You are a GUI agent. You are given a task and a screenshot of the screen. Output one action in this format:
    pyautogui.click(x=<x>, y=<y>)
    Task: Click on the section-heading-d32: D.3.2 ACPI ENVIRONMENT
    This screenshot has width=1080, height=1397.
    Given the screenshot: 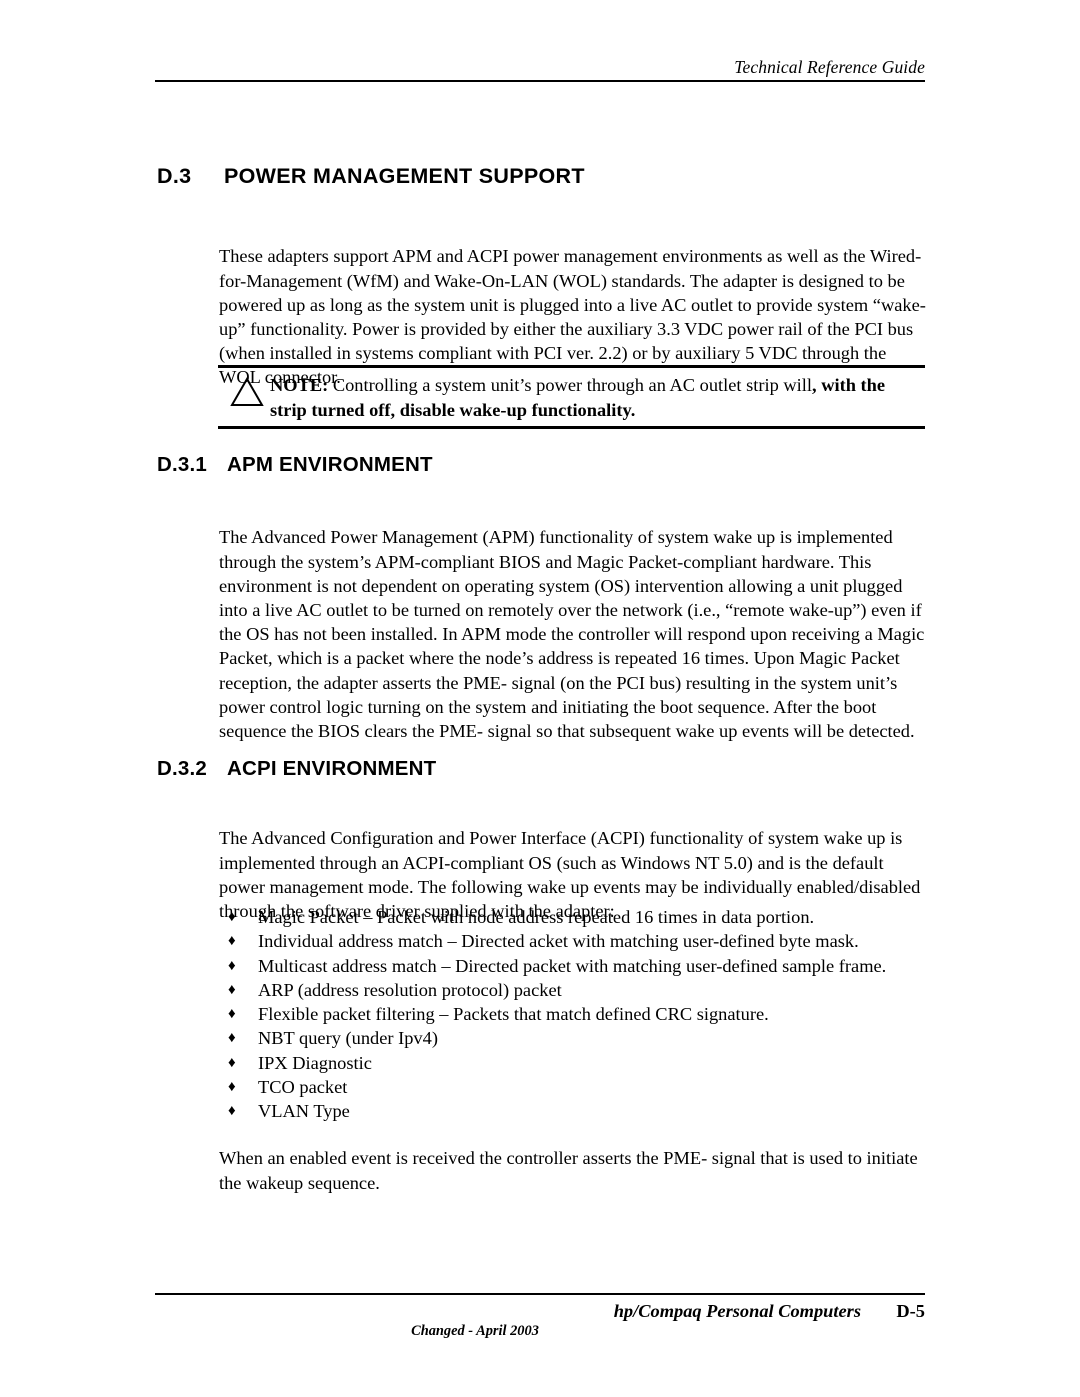 What is the action you would take?
    pyautogui.click(x=296, y=769)
    